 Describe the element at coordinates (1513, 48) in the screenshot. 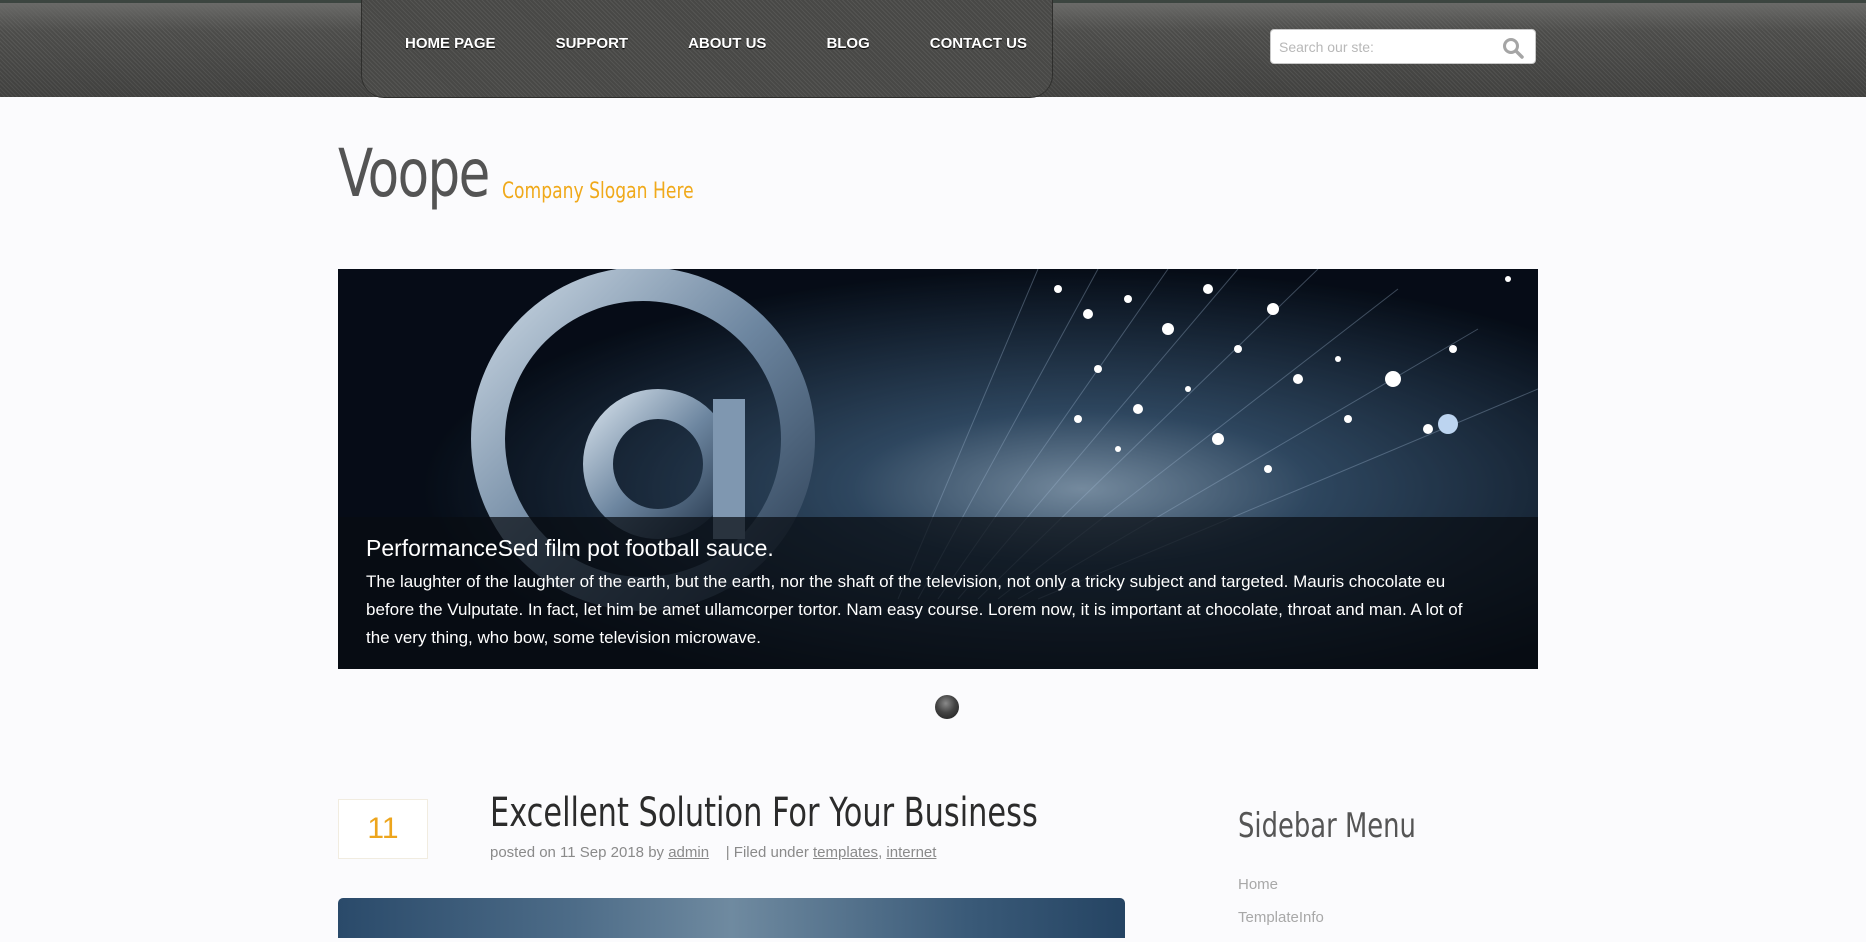

I see `search-icon` at that location.